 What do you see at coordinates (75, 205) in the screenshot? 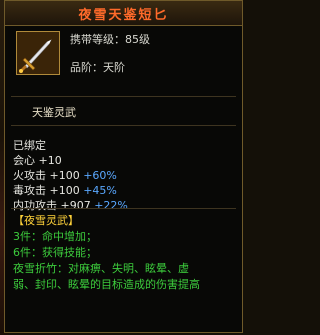
I see `stat-value: +907` at bounding box center [75, 205].